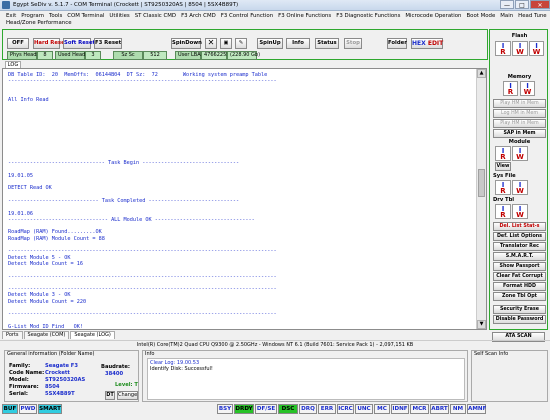 Image resolution: width=550 pixels, height=420 pixels. What do you see at coordinates (217, 55) in the screenshot?
I see `user-lba-value: 476622559` at bounding box center [217, 55].